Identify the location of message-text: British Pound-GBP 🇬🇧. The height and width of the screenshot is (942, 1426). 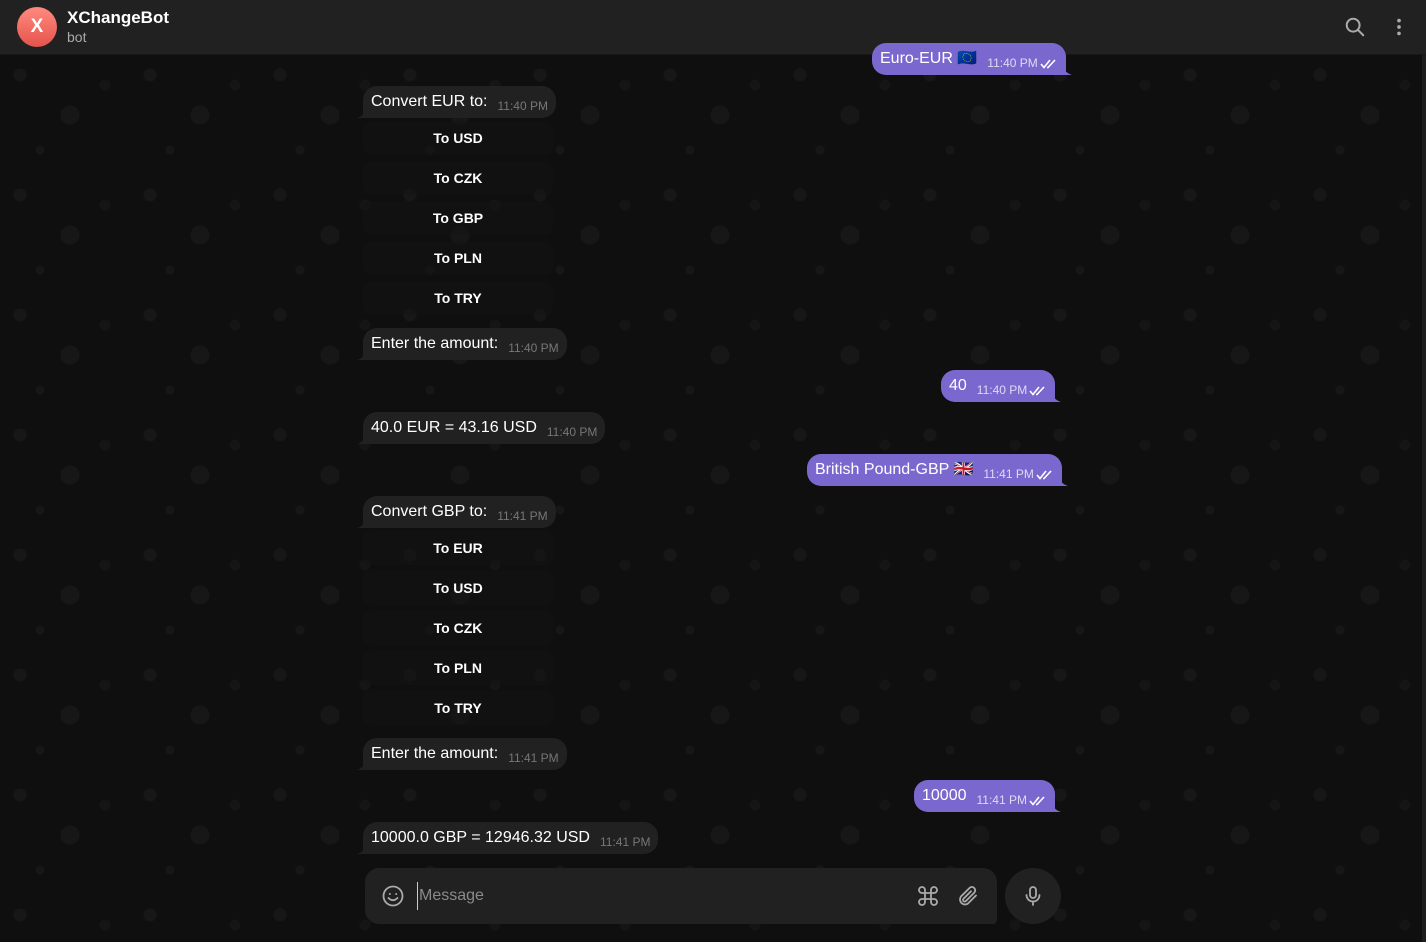
(894, 469).